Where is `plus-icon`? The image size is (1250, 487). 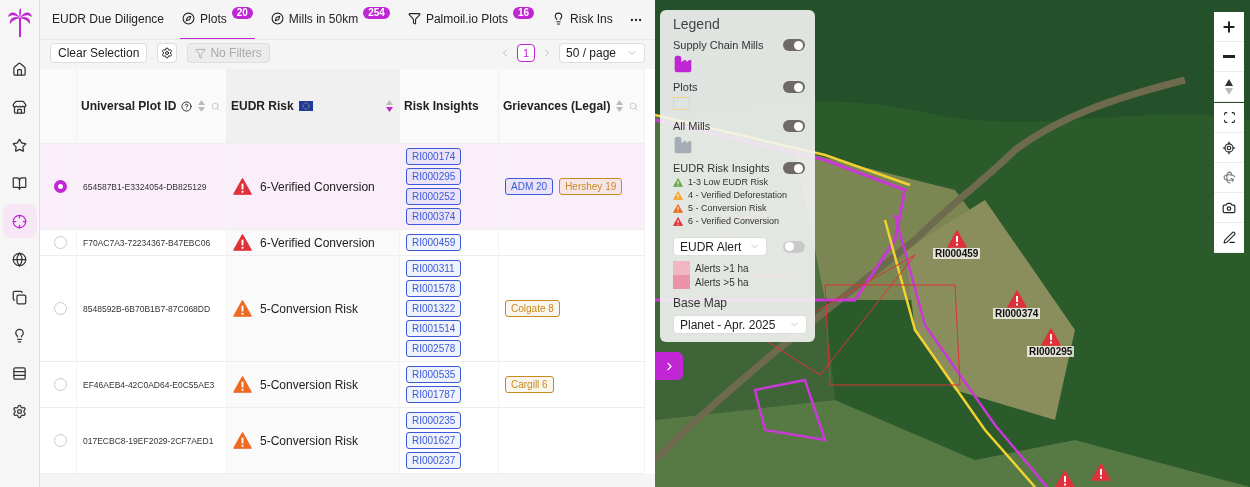
plus-icon is located at coordinates (1229, 26).